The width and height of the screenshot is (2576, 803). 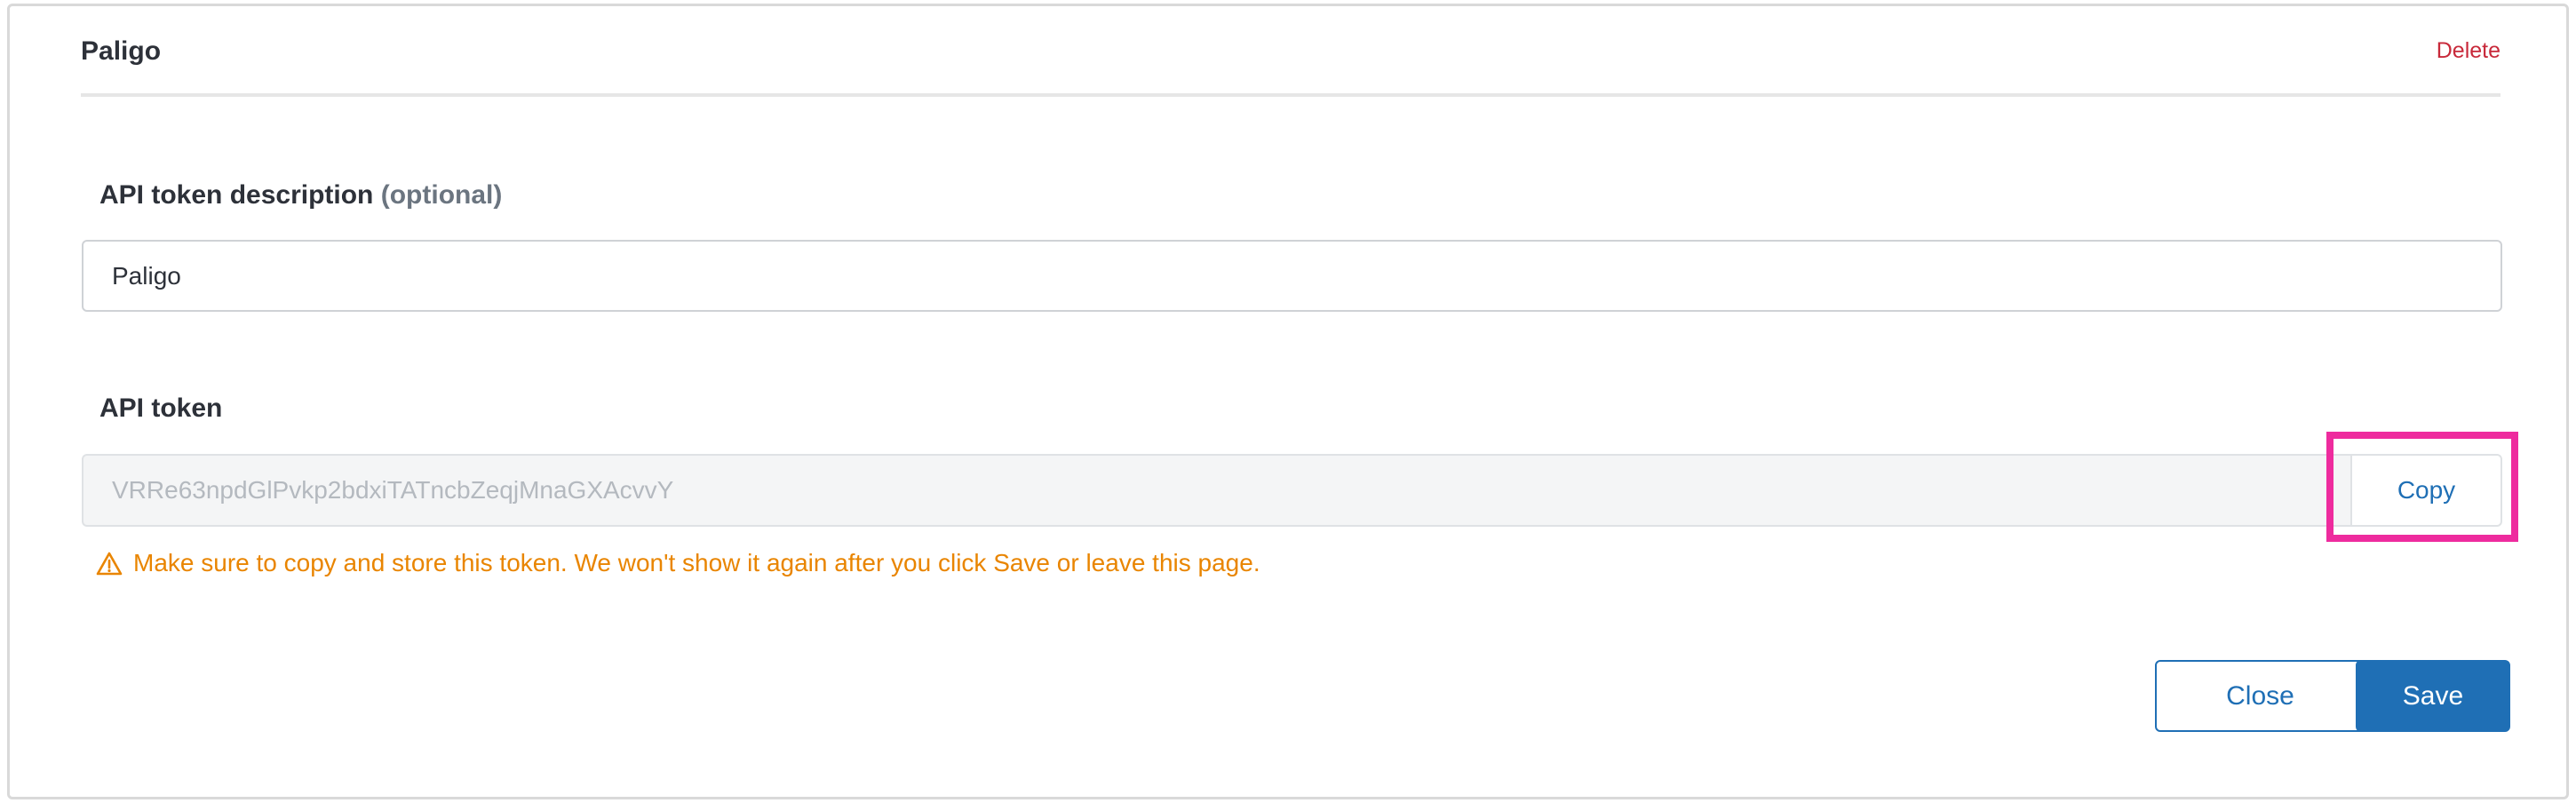 I want to click on copy-button: Copy, so click(x=2426, y=491).